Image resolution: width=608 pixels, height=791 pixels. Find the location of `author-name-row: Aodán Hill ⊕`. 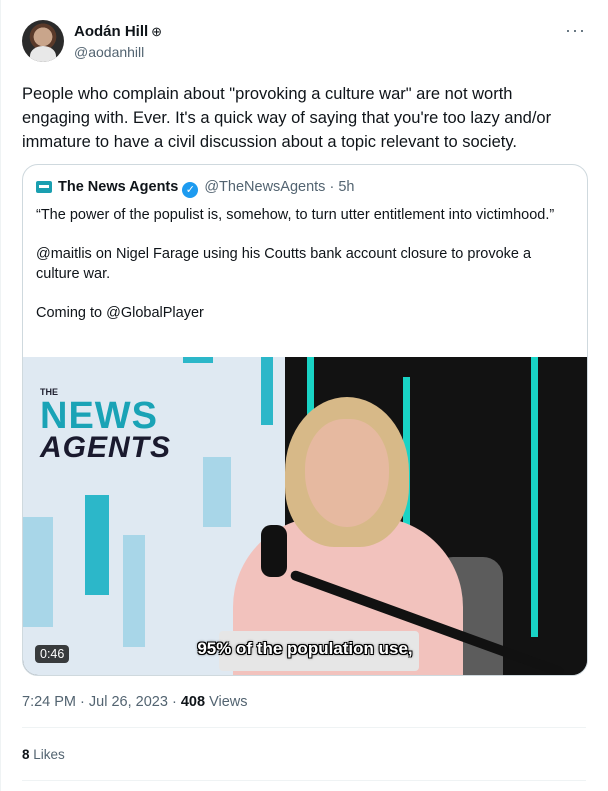

author-name-row: Aodán Hill ⊕ is located at coordinates (118, 31).